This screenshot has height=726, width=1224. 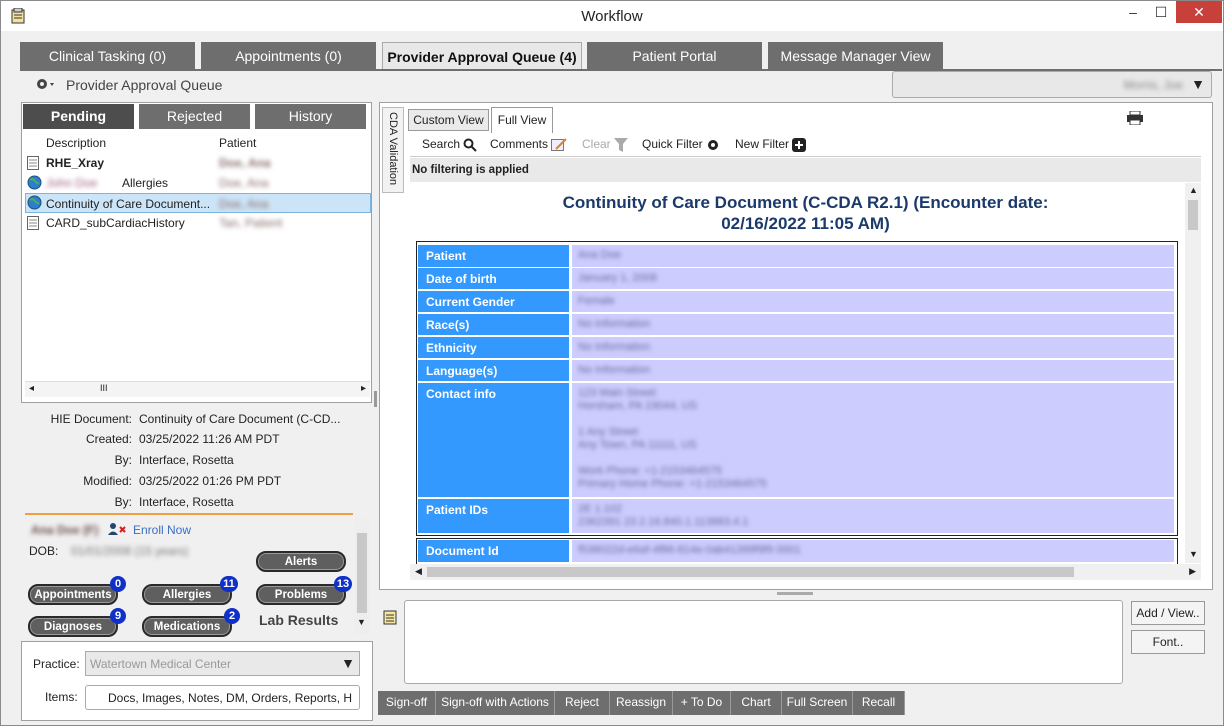 What do you see at coordinates (582, 703) in the screenshot?
I see `reject-button: Reject` at bounding box center [582, 703].